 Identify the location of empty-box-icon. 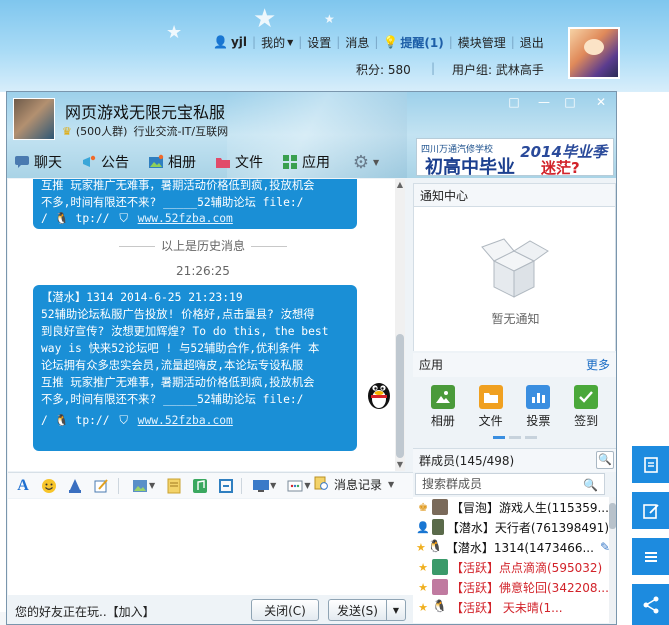
(515, 268).